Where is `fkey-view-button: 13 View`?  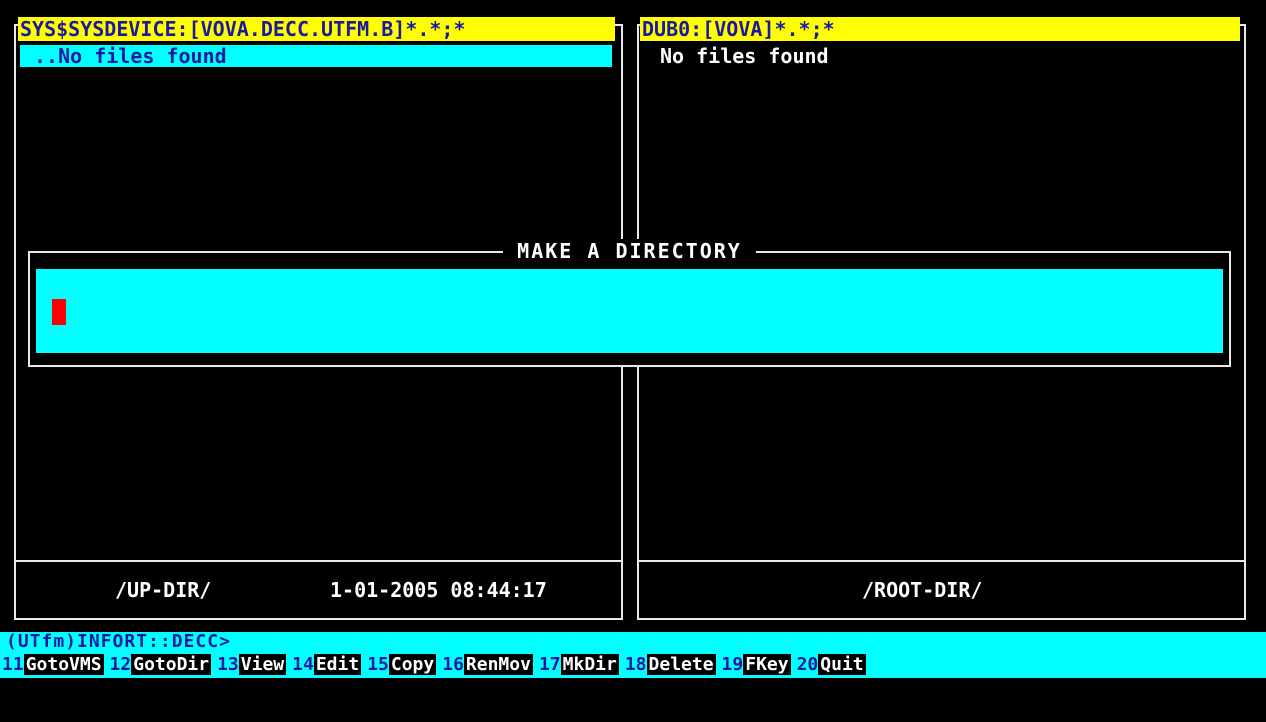
fkey-view-button: 13 View is located at coordinates (249, 665).